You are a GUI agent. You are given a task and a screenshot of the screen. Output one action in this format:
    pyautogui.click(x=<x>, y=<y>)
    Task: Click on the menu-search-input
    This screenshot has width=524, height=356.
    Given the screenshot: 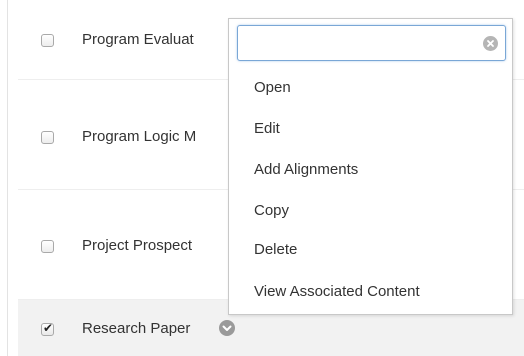 What is the action you would take?
    pyautogui.click(x=355, y=43)
    